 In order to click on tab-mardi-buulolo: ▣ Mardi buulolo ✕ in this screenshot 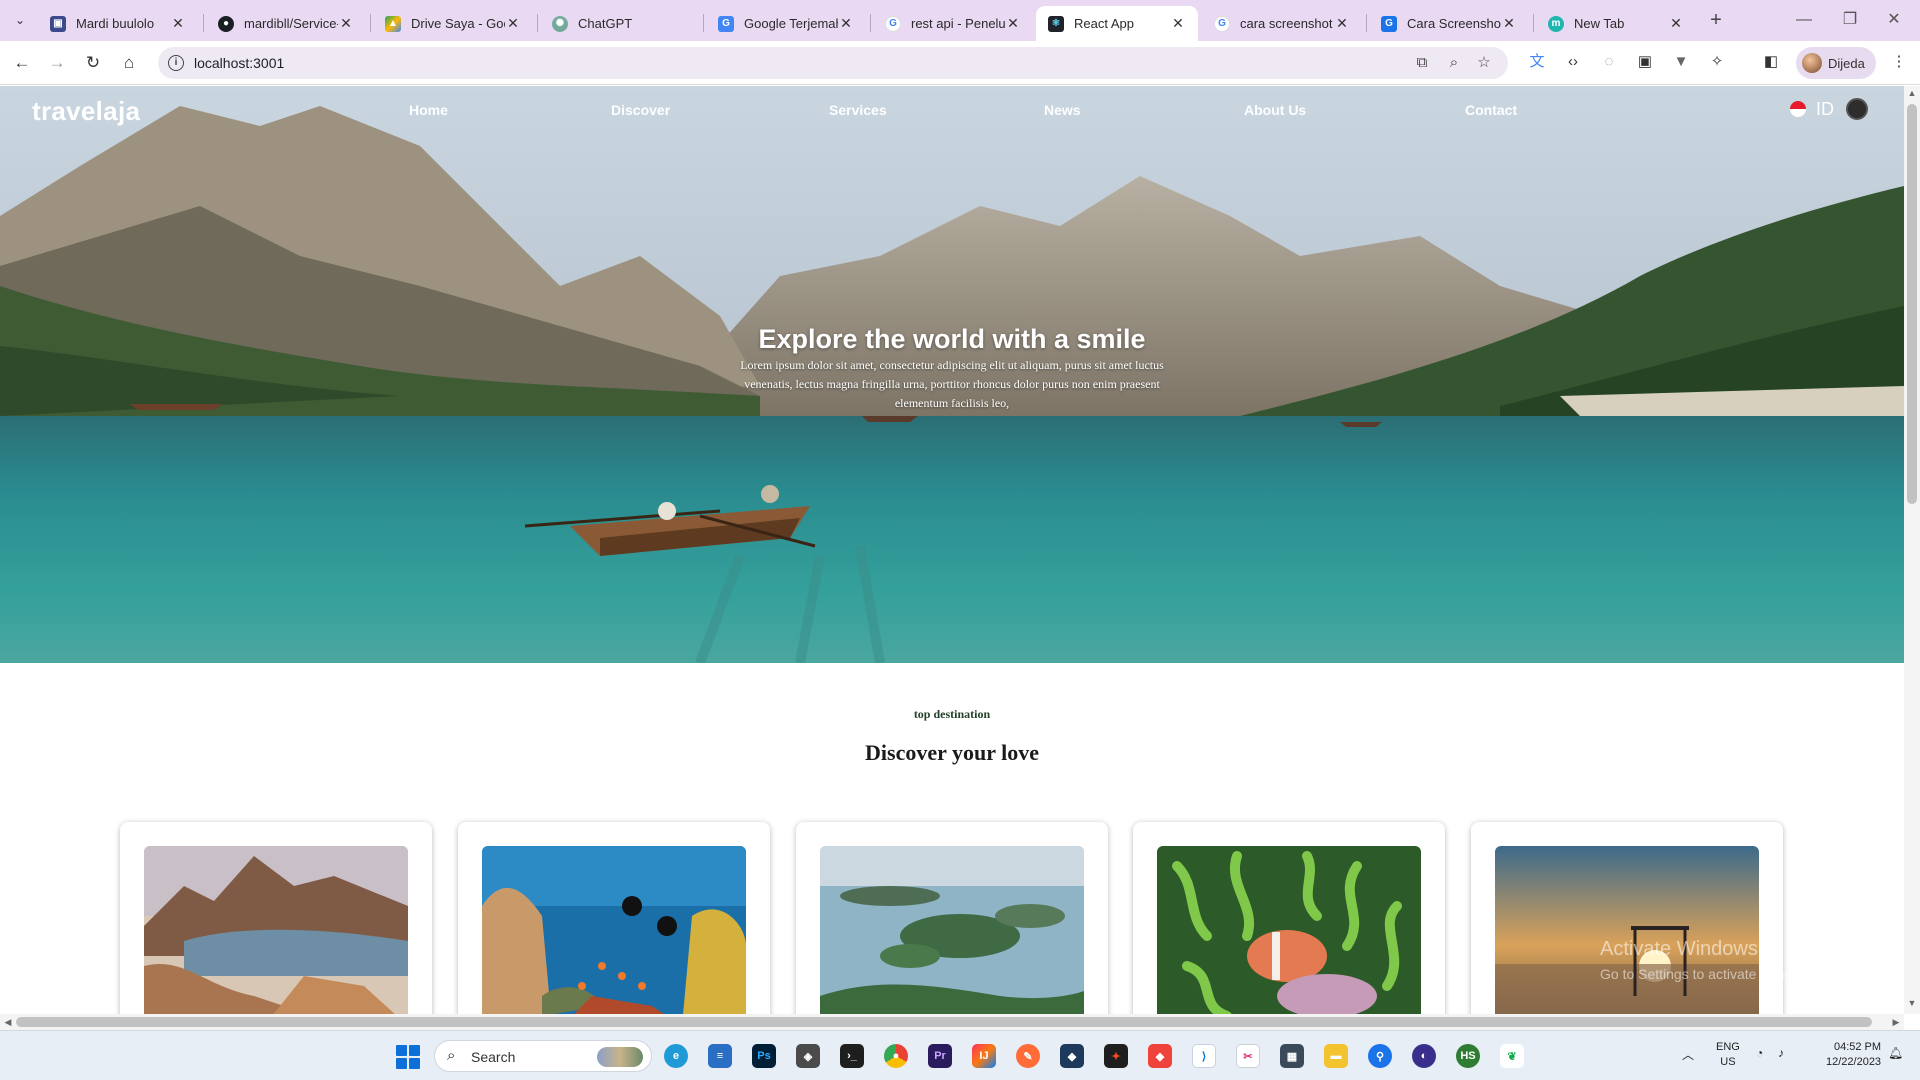, I will do `click(118, 23)`.